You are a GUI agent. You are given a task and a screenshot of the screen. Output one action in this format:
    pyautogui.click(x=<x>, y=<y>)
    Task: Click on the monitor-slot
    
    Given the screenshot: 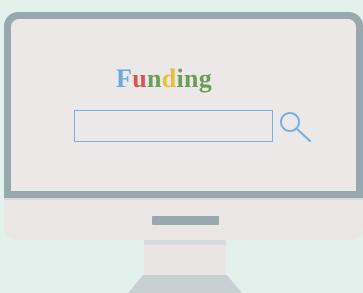 What is the action you would take?
    pyautogui.click(x=185, y=220)
    